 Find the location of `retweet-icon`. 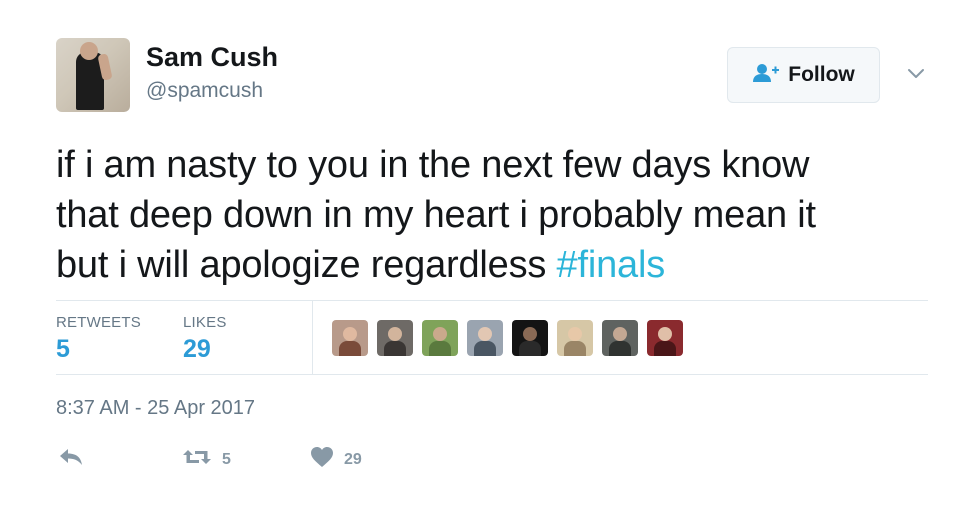

retweet-icon is located at coordinates (197, 459).